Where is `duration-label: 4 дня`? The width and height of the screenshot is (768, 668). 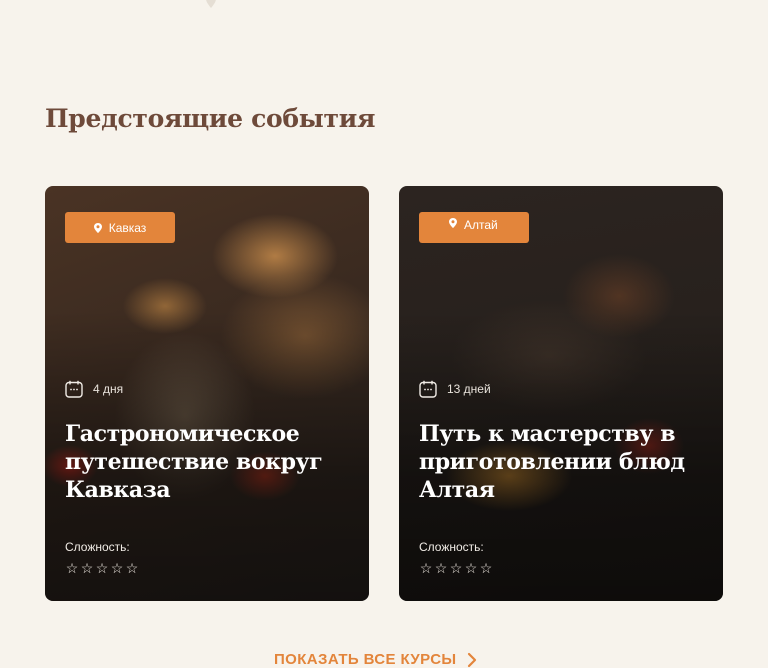
duration-label: 4 дня is located at coordinates (108, 389).